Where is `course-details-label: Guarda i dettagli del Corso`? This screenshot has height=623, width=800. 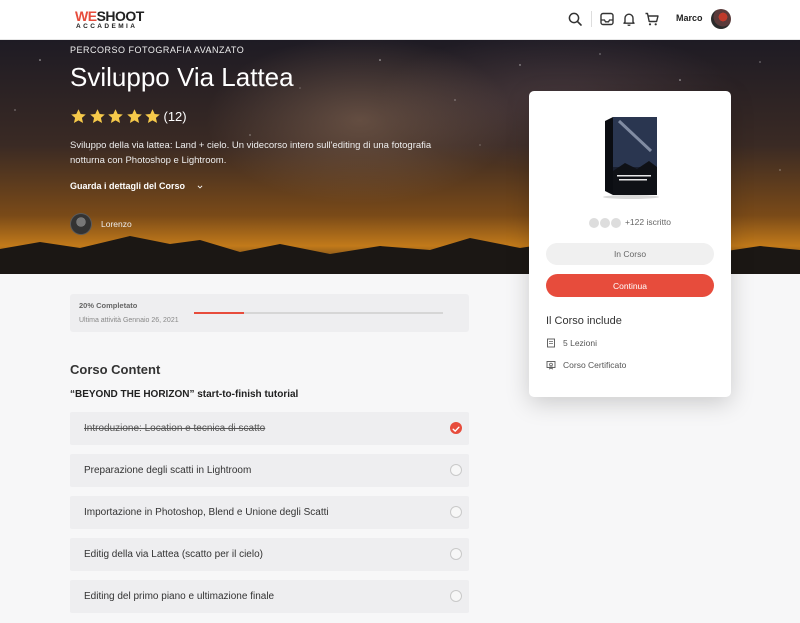 course-details-label: Guarda i dettagli del Corso is located at coordinates (128, 186).